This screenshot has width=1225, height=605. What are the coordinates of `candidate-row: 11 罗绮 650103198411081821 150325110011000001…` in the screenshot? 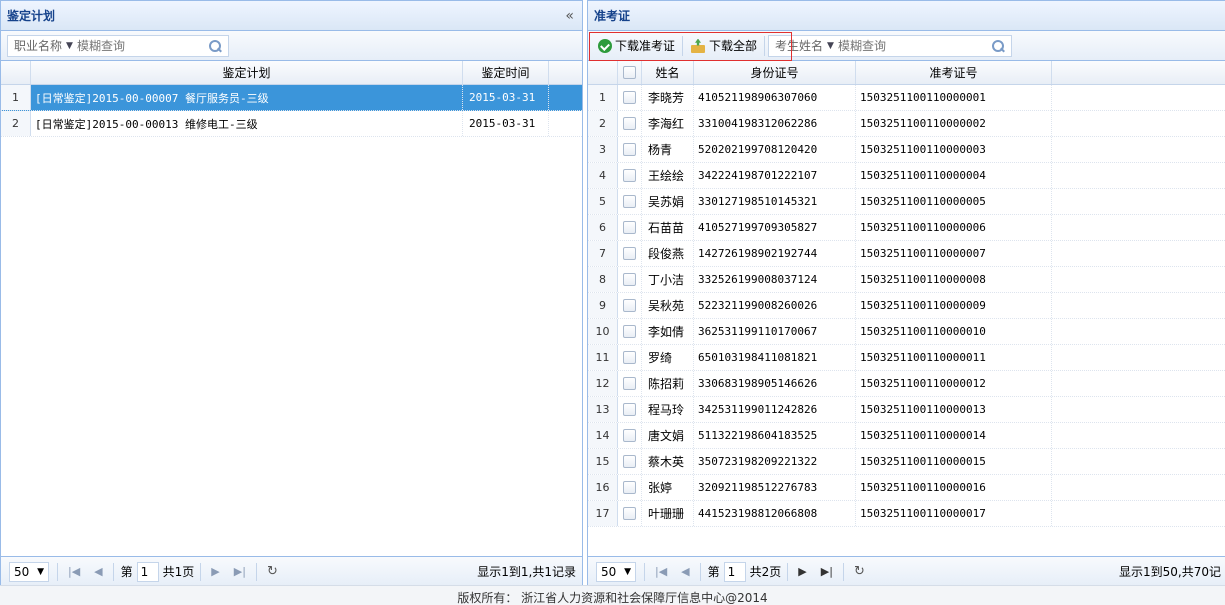 It's located at (906, 358).